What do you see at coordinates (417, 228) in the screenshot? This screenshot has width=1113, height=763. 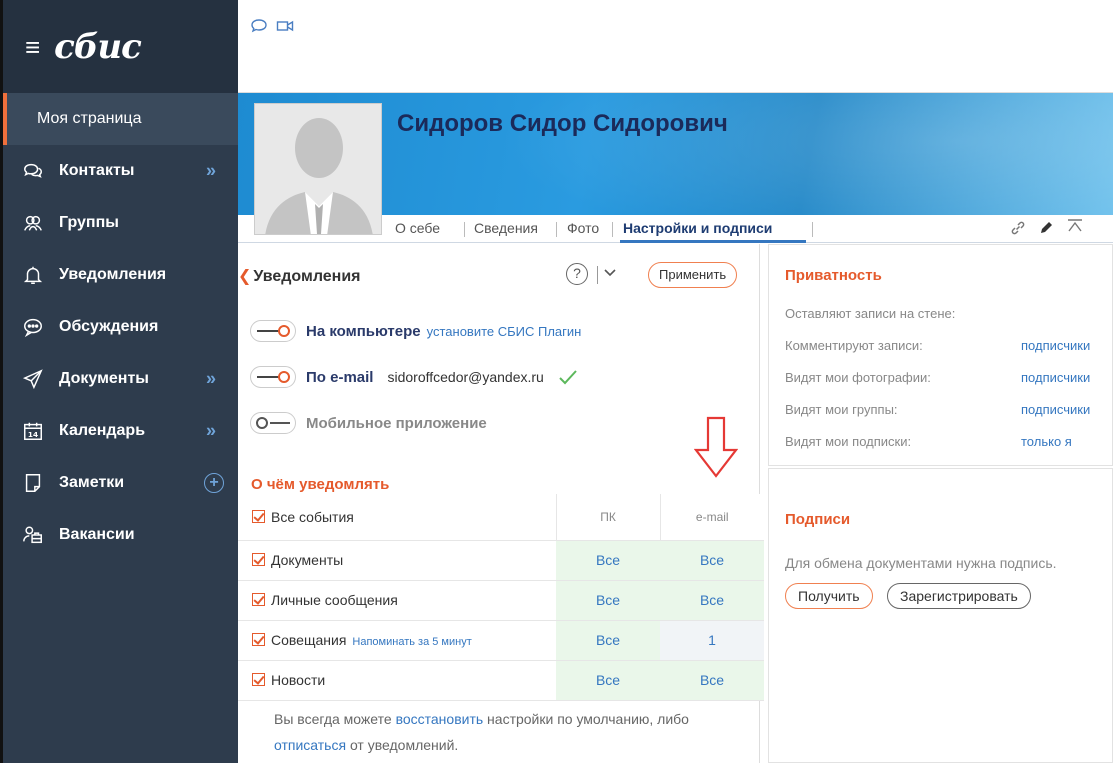 I see `tab-about: О себе` at bounding box center [417, 228].